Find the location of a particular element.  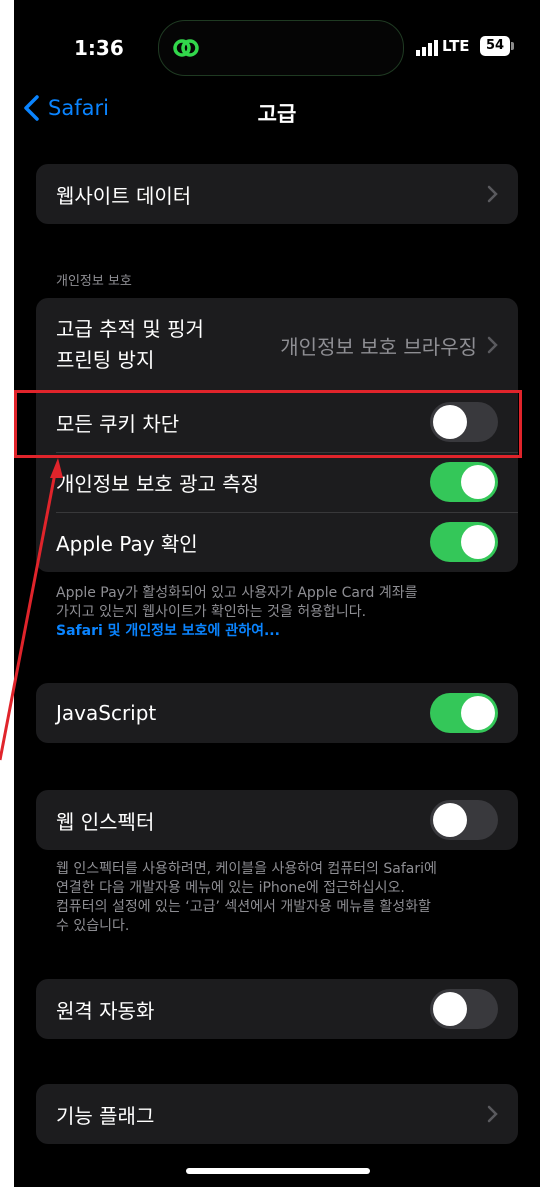

annotation-highlight-box is located at coordinates (268, 424).